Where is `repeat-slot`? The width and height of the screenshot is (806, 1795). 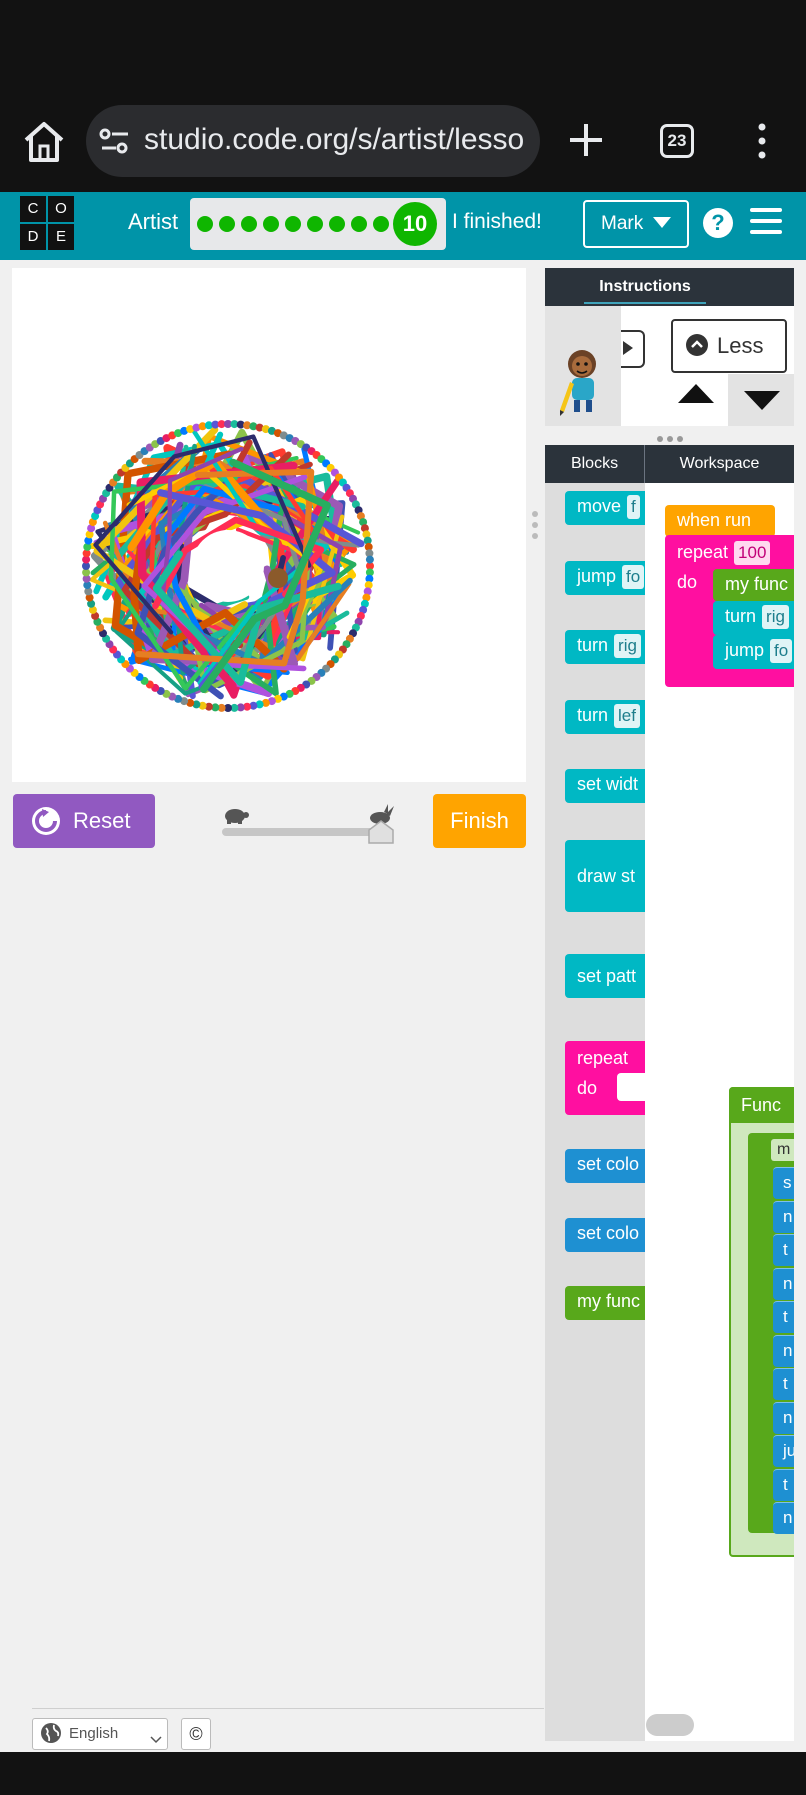 repeat-slot is located at coordinates (631, 1087).